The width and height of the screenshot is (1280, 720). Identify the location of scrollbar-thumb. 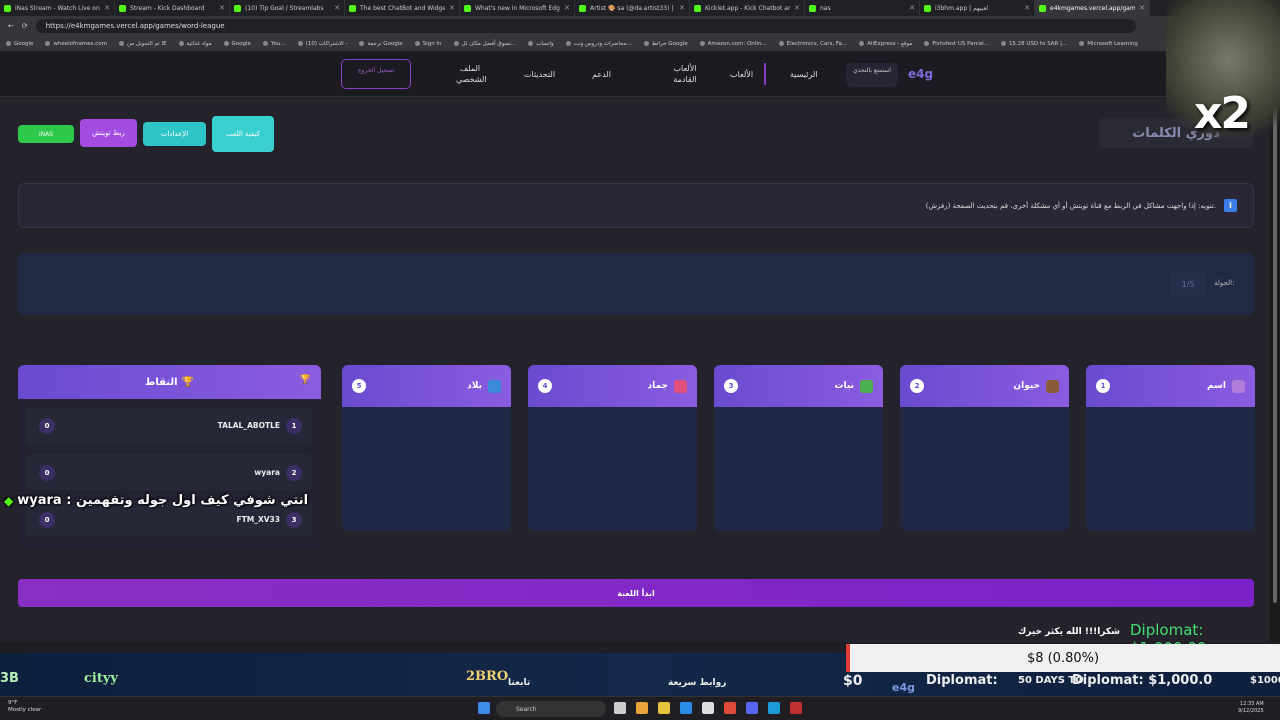
(1275, 338).